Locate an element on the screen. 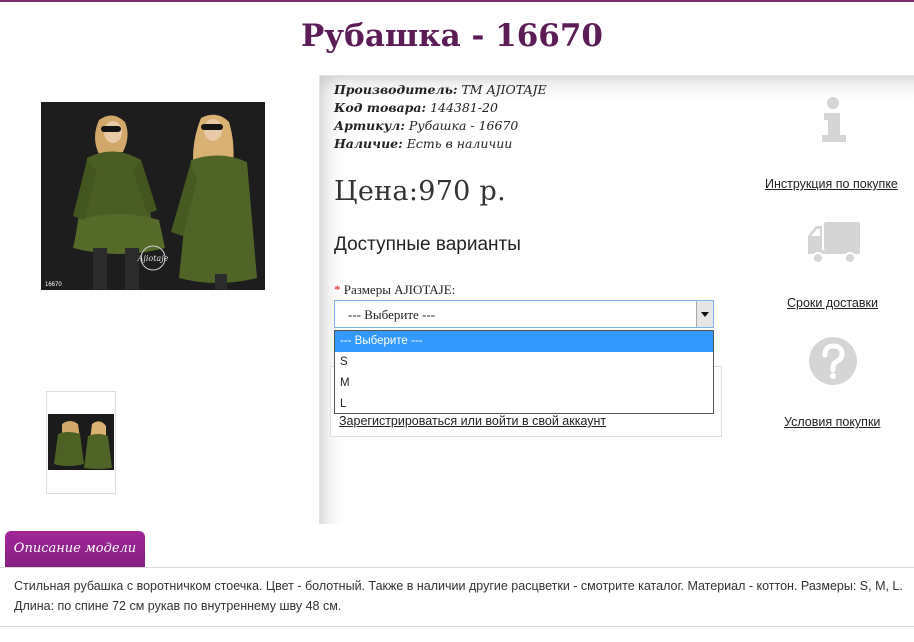 This screenshot has width=914, height=642. size-select-value: --- Выберите --- is located at coordinates (392, 314).